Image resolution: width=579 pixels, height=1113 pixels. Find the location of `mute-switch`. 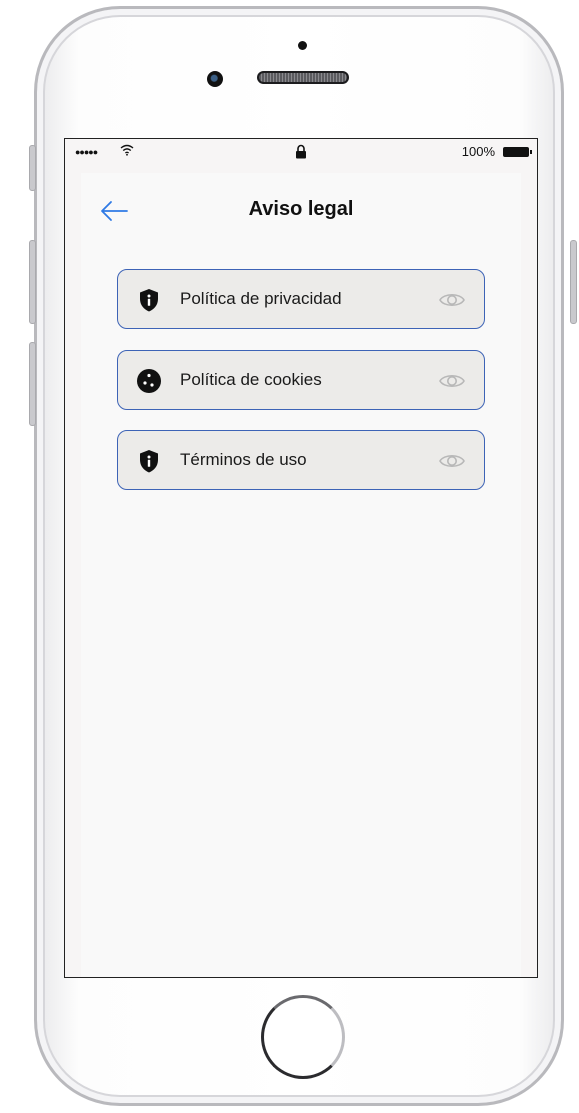

mute-switch is located at coordinates (32, 168).